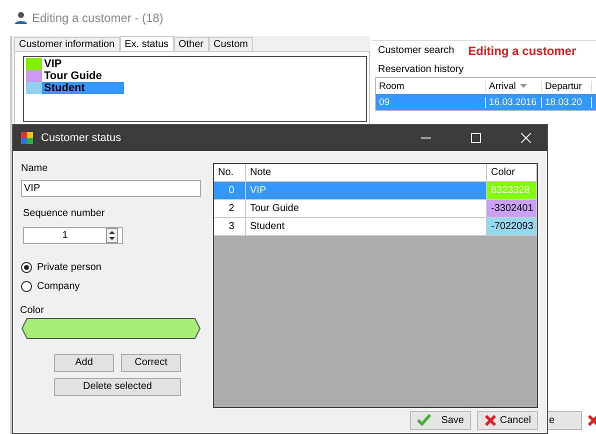 This screenshot has height=434, width=596. What do you see at coordinates (191, 44) in the screenshot?
I see `tab: Other` at bounding box center [191, 44].